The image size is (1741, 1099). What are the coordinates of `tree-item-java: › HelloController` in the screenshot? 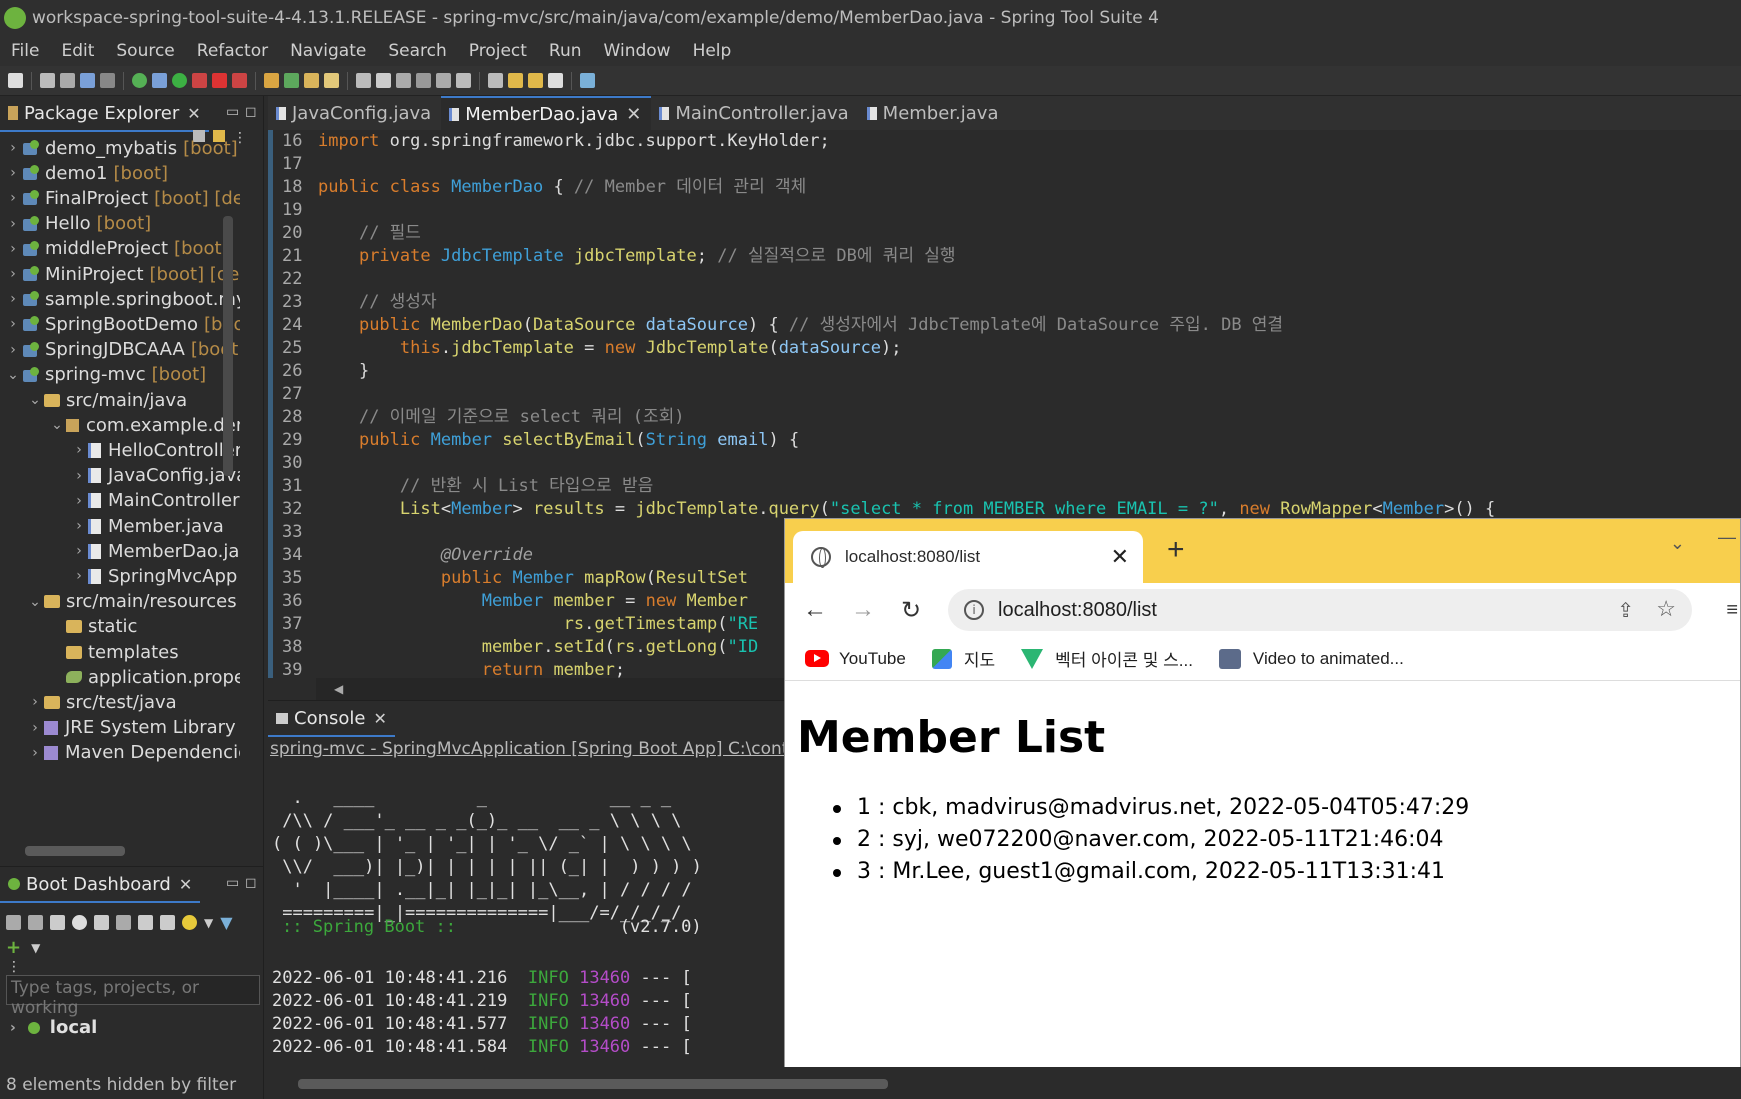 It's located at (155, 450).